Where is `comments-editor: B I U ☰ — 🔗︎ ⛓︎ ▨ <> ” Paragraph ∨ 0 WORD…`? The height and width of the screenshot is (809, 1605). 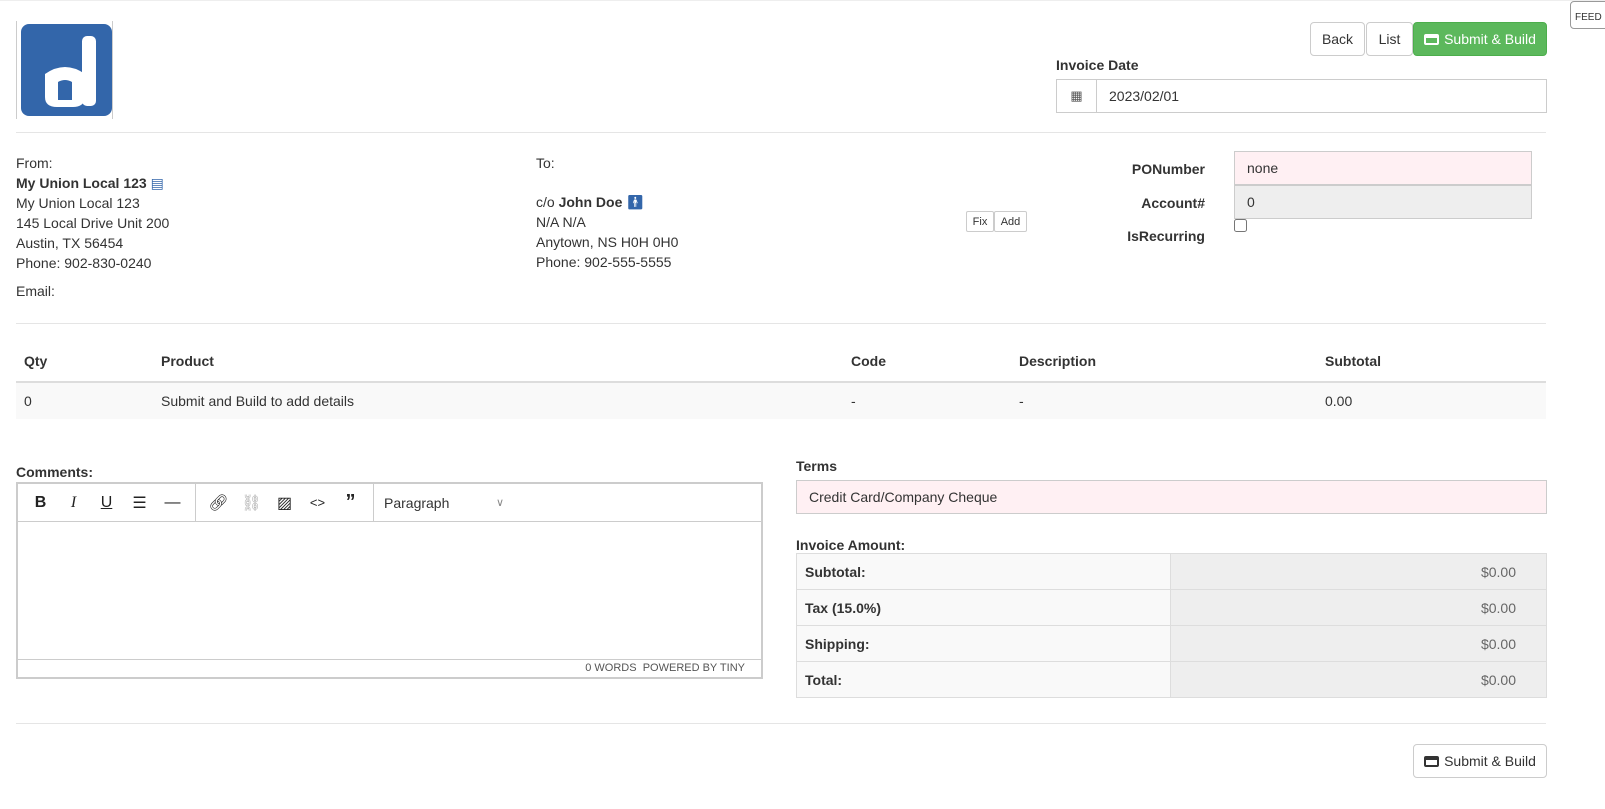 comments-editor: B I U ☰ — 🔗︎ ⛓︎ ▨ <> ” Paragraph ∨ 0 WORD… is located at coordinates (389, 580).